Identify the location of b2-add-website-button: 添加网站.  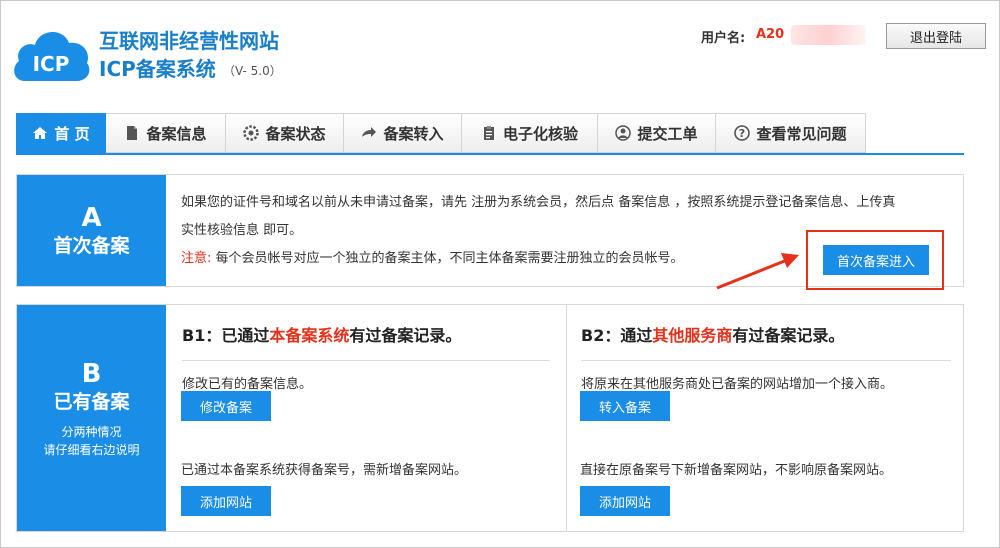
(625, 501).